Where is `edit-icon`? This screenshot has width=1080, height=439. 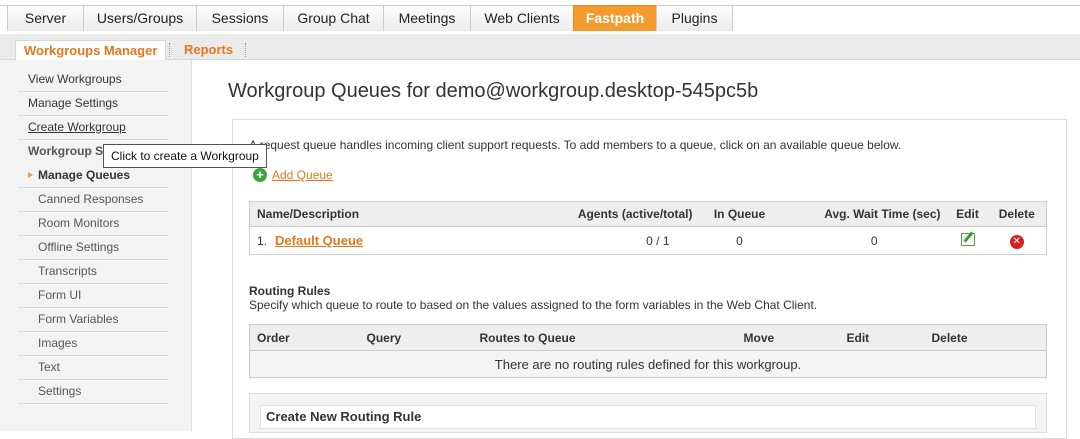 edit-icon is located at coordinates (967, 239).